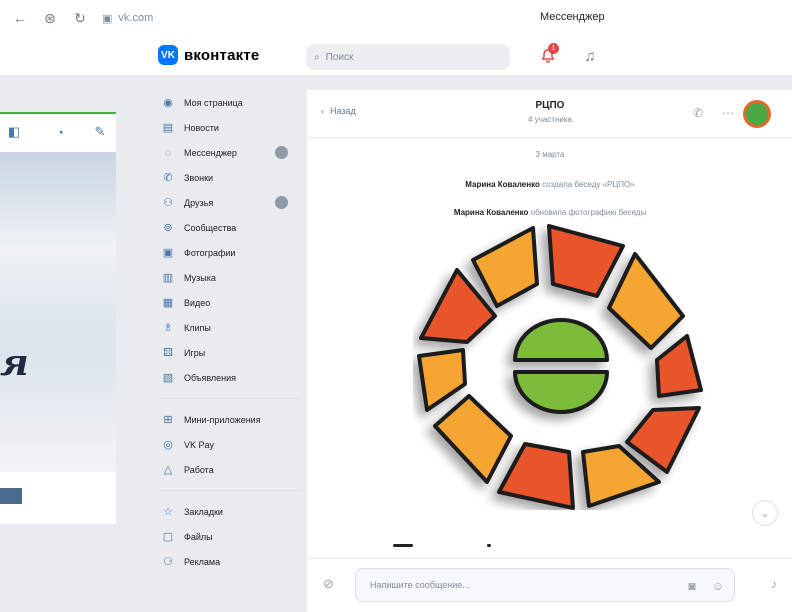 Image resolution: width=792 pixels, height=612 pixels. Describe the element at coordinates (202, 561) in the screenshot. I see `sidebar-item-label: Реклама` at that location.